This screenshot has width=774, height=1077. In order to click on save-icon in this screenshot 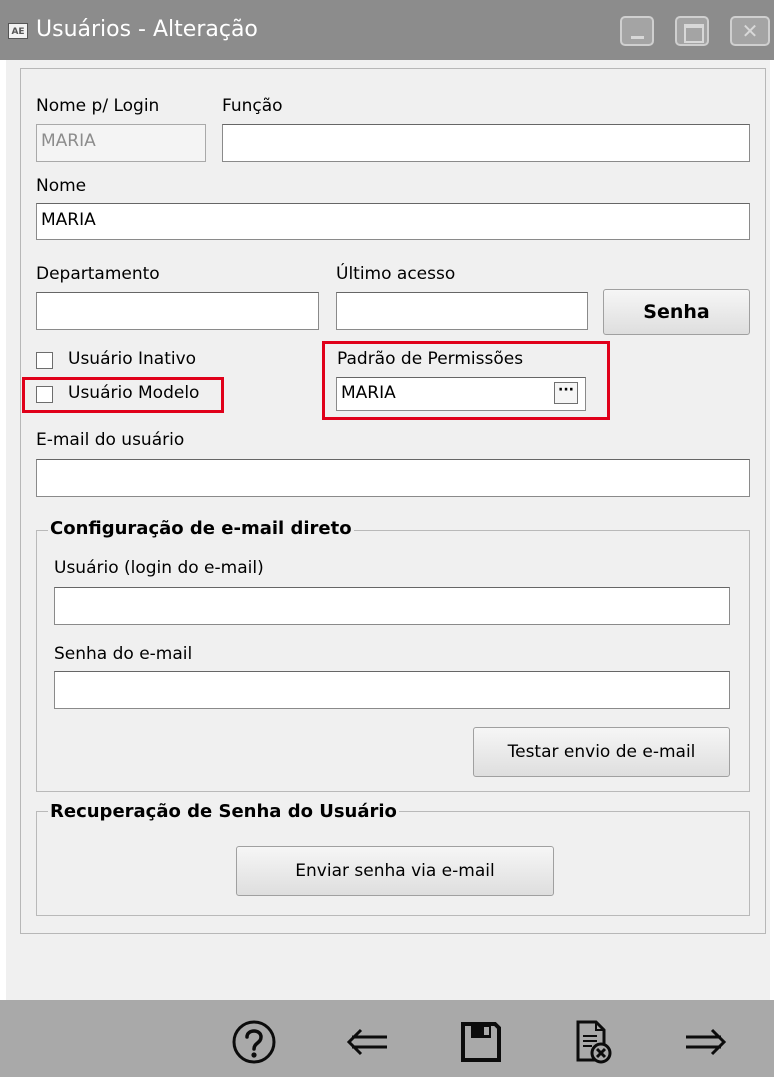, I will do `click(481, 1042)`.